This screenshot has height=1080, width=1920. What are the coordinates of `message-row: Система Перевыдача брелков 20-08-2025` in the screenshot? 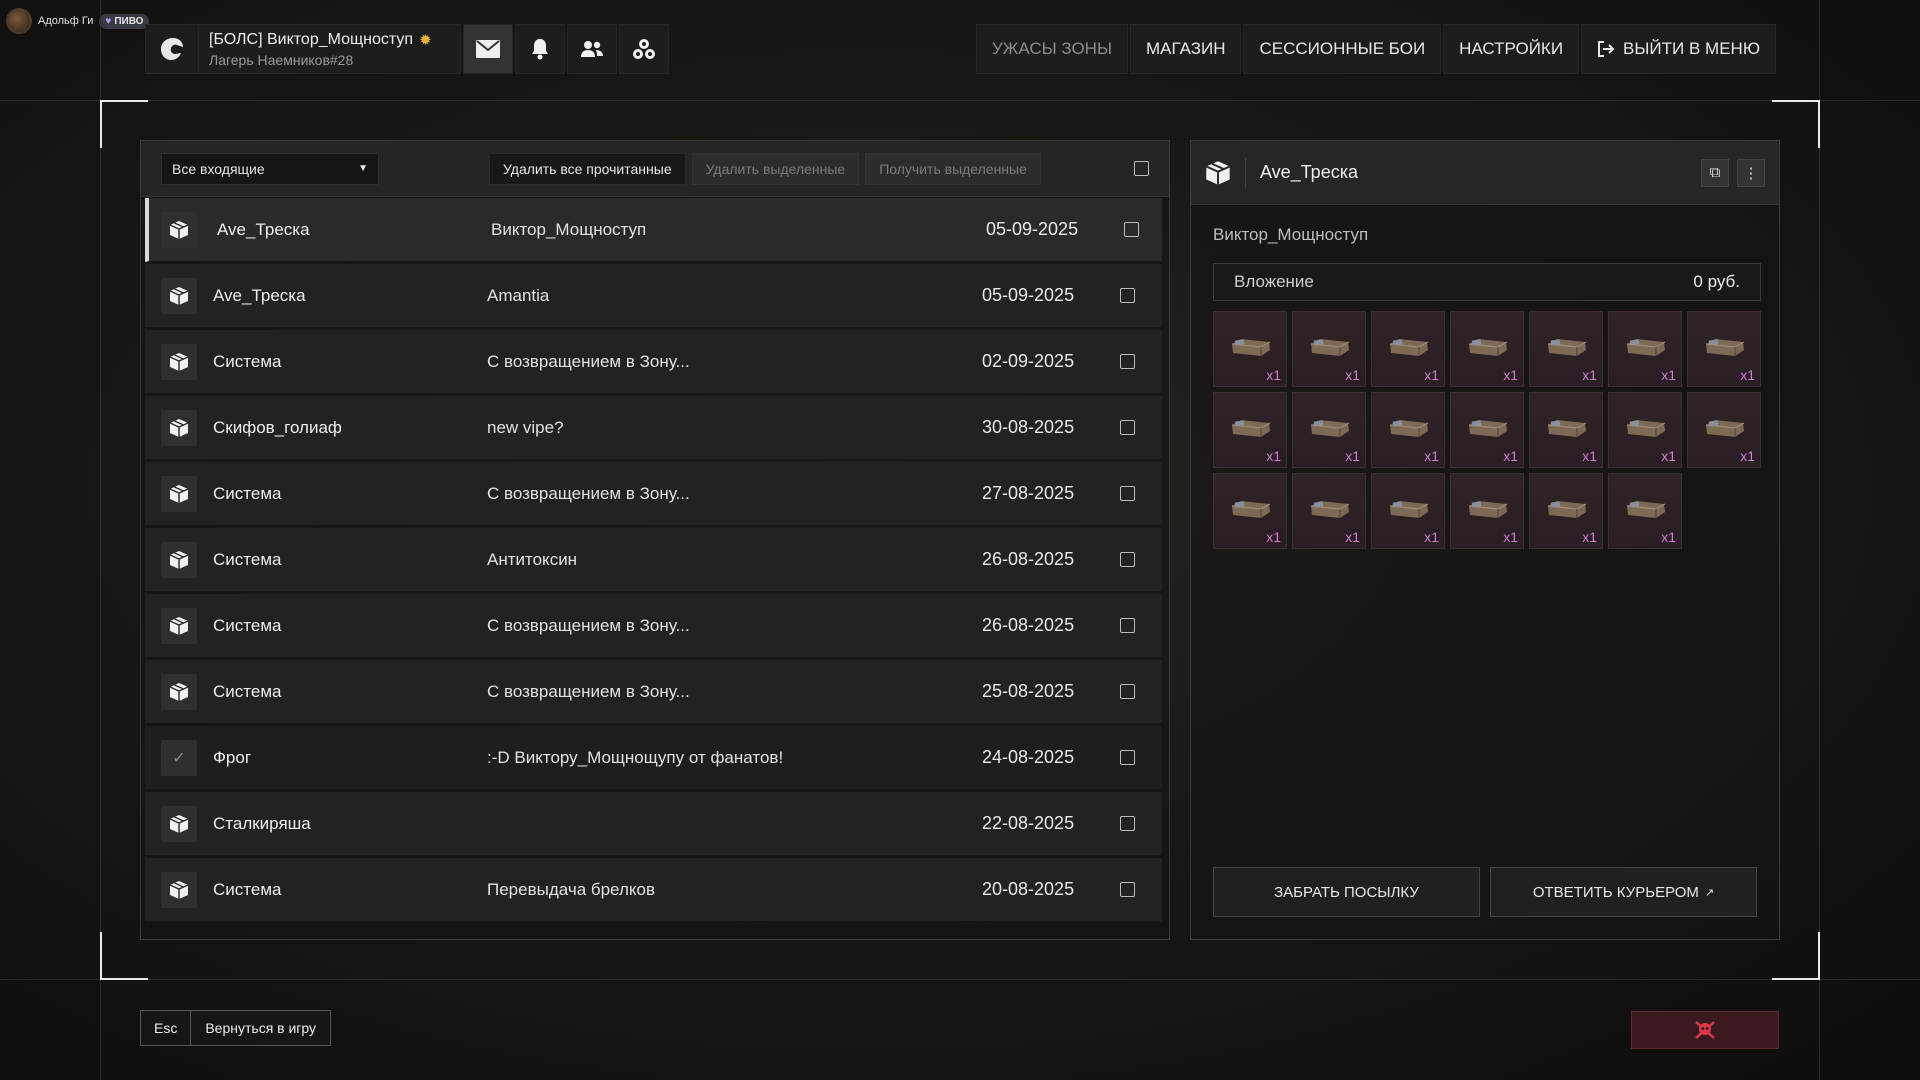 It's located at (653, 890).